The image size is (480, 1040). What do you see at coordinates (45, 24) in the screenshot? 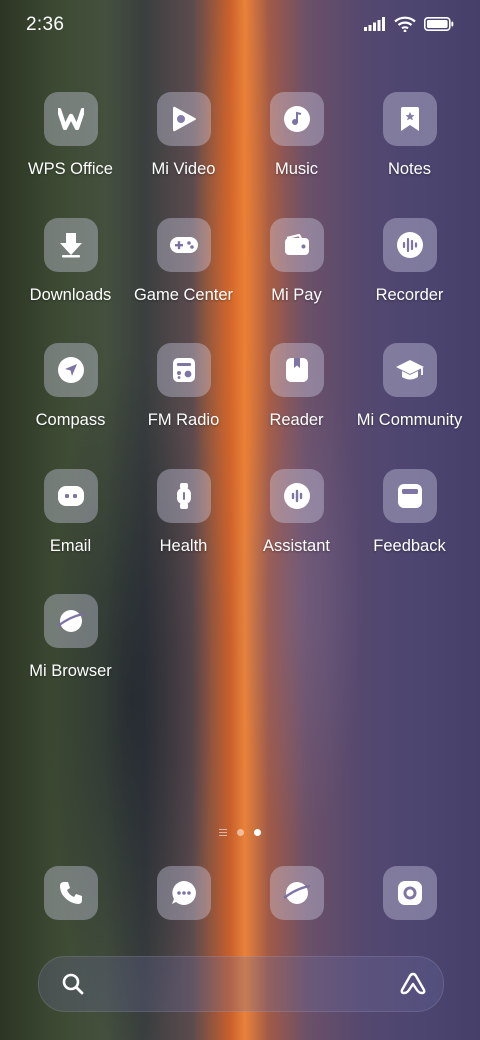
I see `status-time: 2:36` at bounding box center [45, 24].